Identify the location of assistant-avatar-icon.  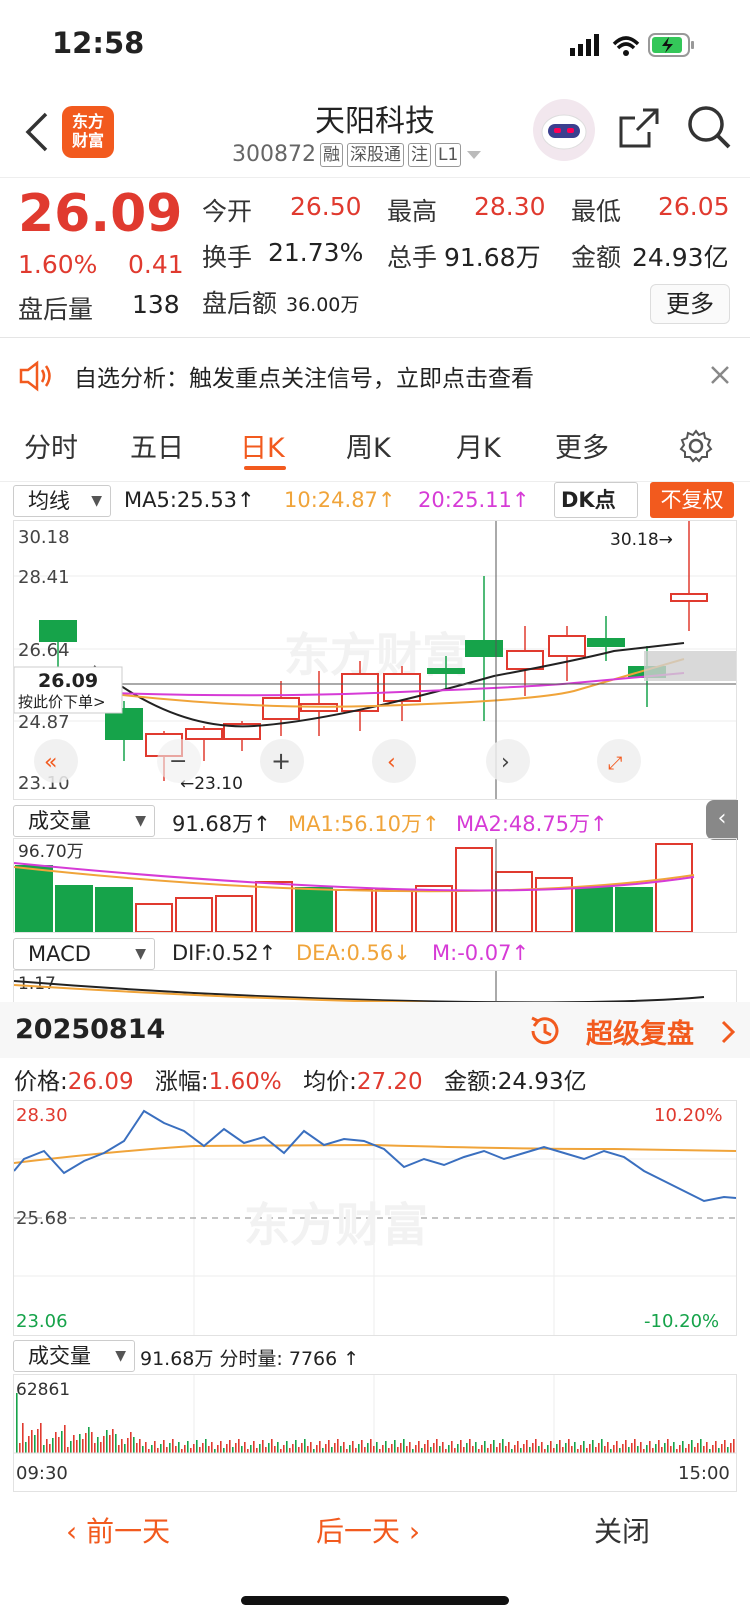
(564, 130).